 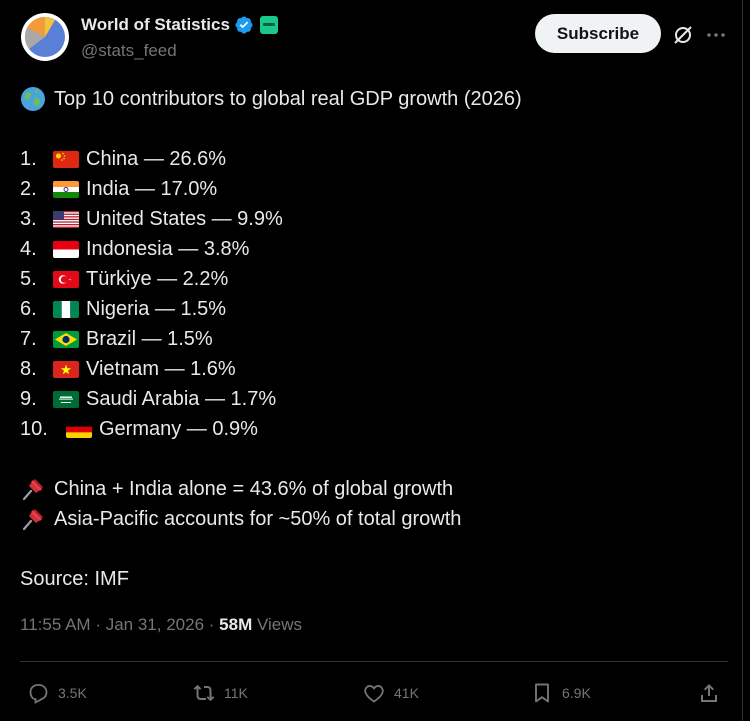 I want to click on affiliate-badge-icon, so click(x=268, y=25).